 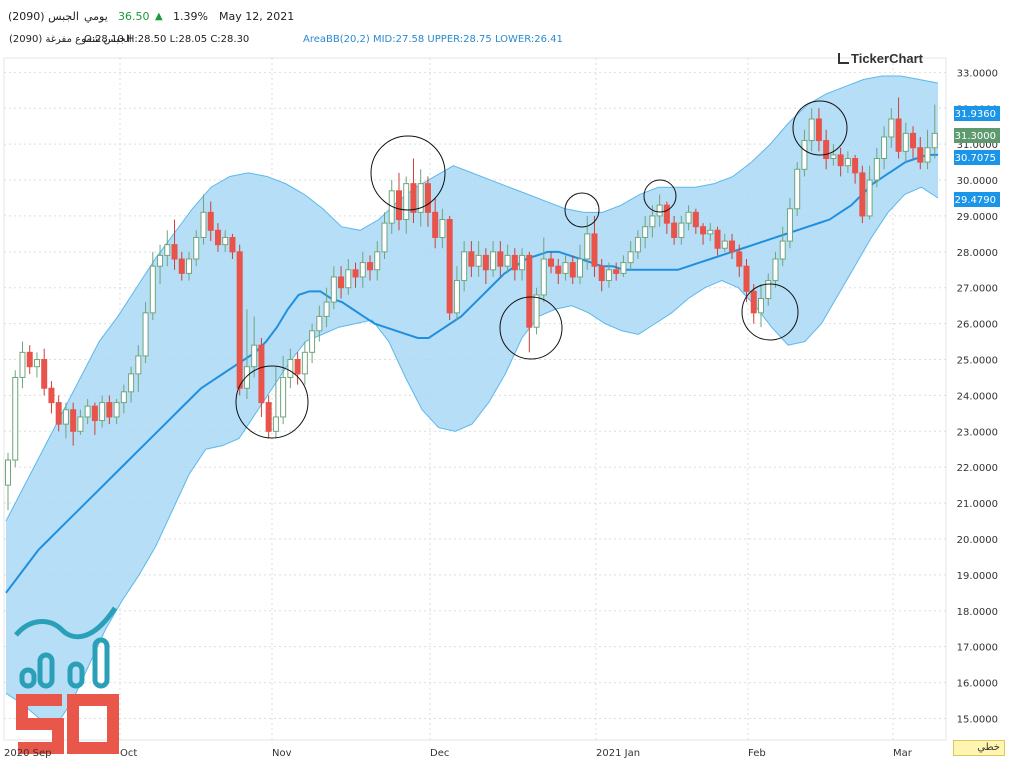 I want to click on y-tick-label: 29.0000, so click(x=977, y=217).